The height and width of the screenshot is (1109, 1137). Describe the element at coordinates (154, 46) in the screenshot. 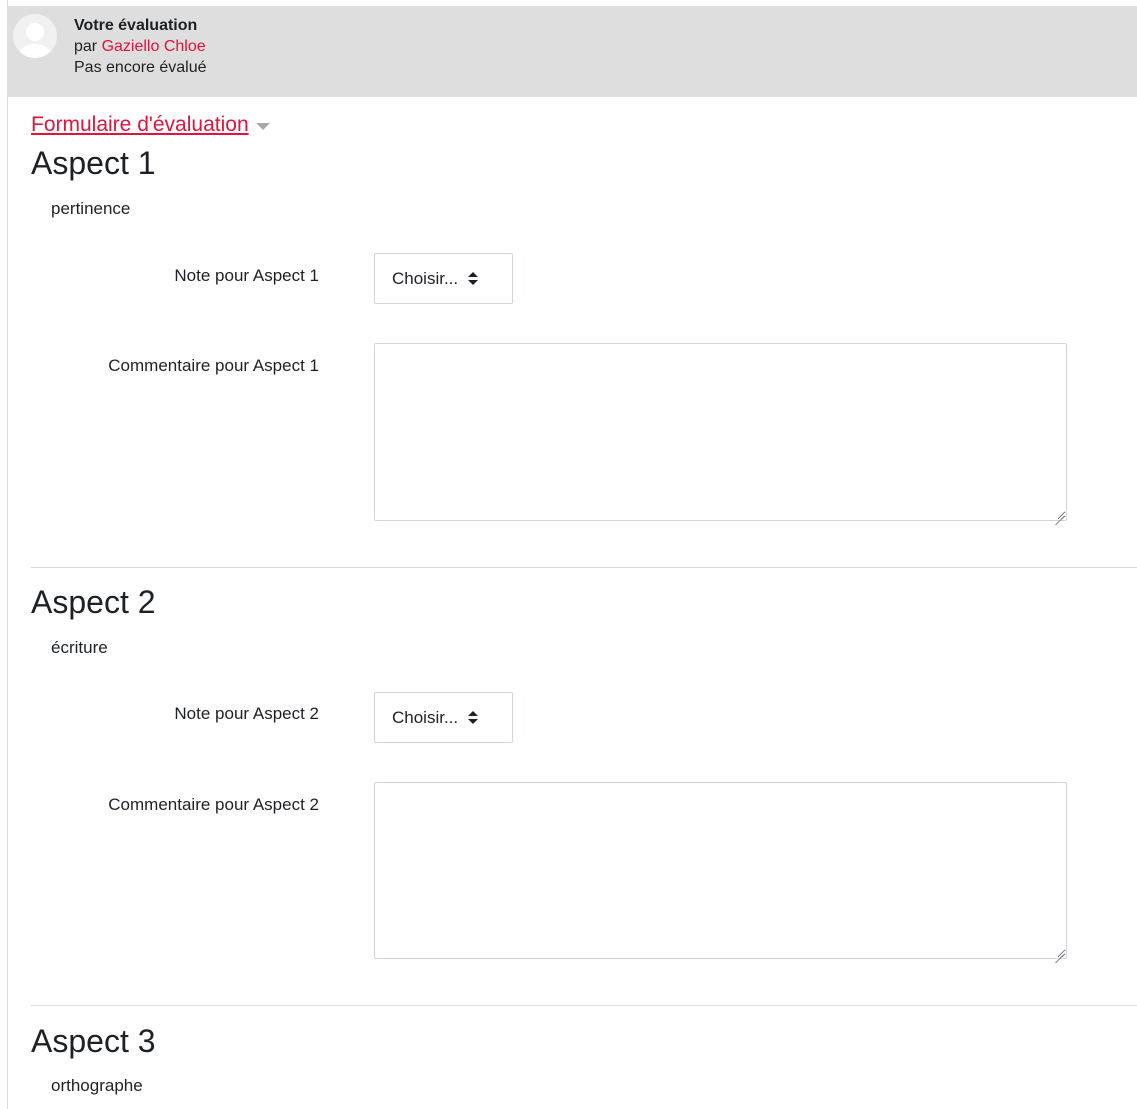

I see `author-link: Gaziello Chloe` at that location.